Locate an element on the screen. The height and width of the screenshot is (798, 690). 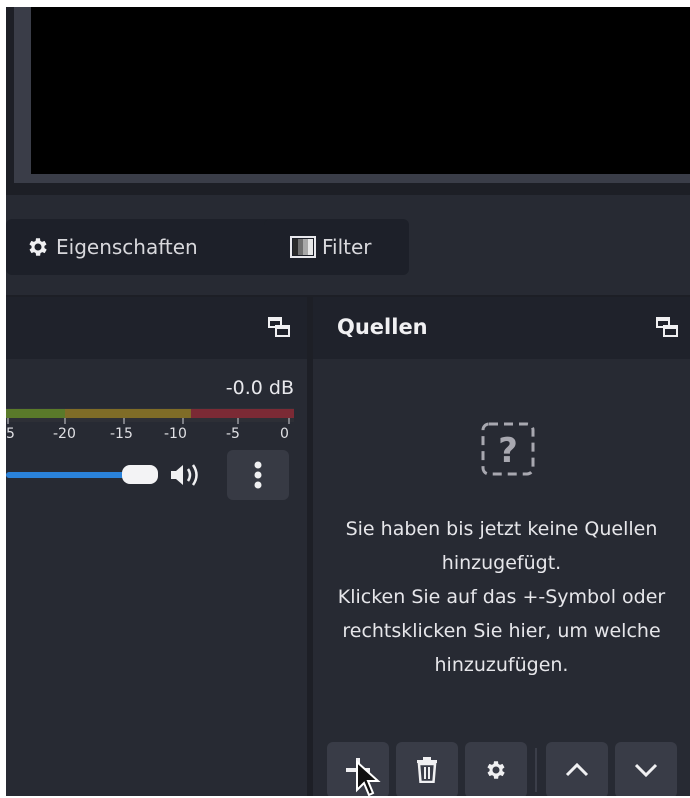
trash-icon is located at coordinates (427, 770).